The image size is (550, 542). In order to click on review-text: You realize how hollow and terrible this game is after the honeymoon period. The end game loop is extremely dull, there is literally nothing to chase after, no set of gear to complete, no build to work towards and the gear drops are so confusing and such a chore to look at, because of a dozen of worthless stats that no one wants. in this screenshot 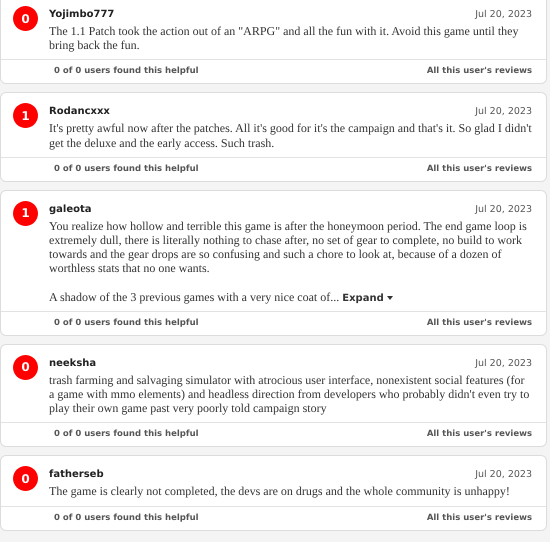, I will do `click(288, 247)`.